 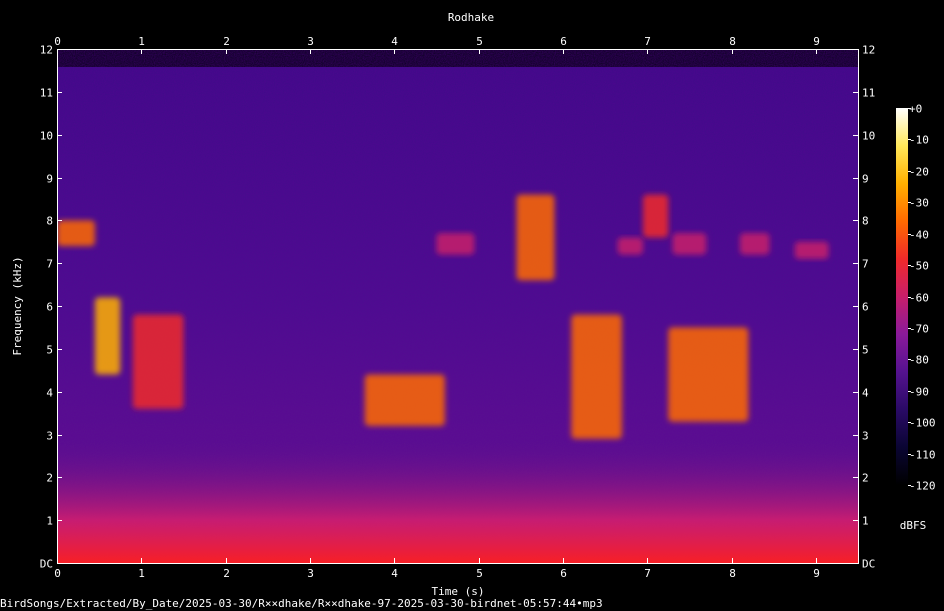 What do you see at coordinates (865, 521) in the screenshot?
I see `y-tick-label-right: 1` at bounding box center [865, 521].